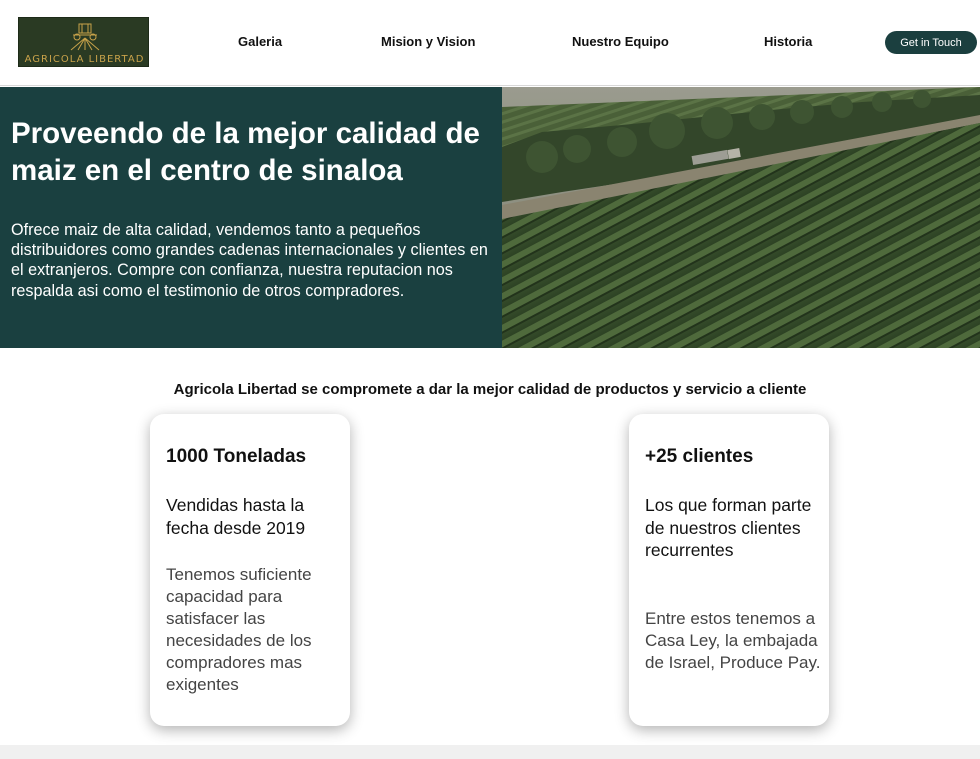  I want to click on nav-mision-vision: Mision y Vision, so click(428, 41).